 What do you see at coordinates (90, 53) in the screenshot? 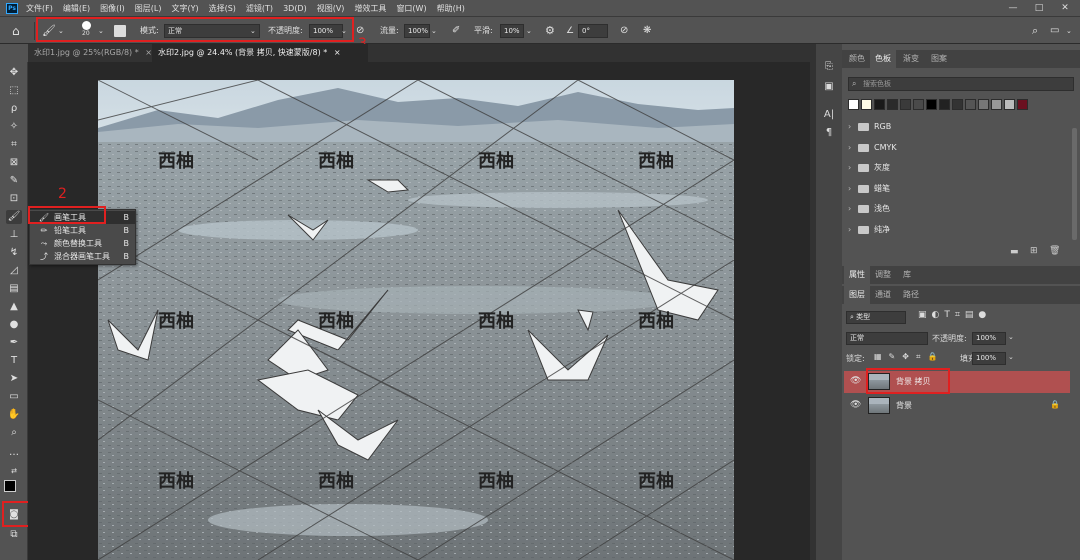
I see `tab-watermark1: 水印1.jpg @ 25%(RGB/8) * ×` at bounding box center [90, 53].